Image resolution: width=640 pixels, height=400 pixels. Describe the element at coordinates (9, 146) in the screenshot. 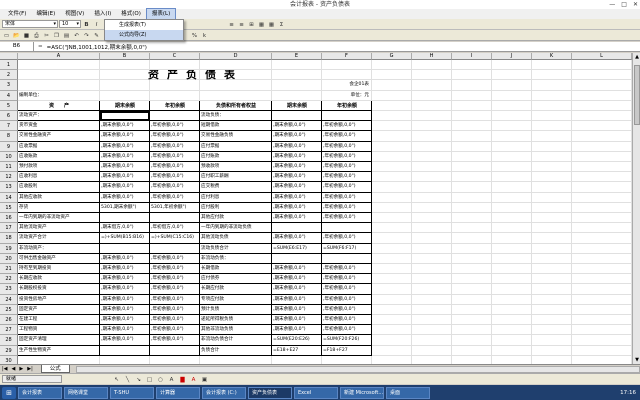

I see `row-header: 9` at that location.